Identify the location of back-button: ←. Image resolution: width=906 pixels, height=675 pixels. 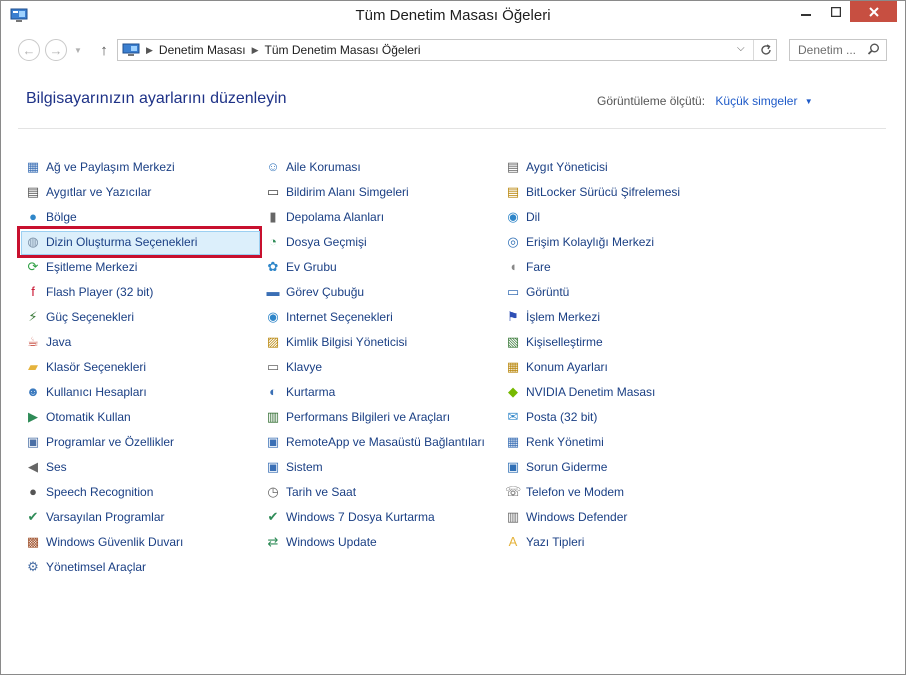
(29, 50).